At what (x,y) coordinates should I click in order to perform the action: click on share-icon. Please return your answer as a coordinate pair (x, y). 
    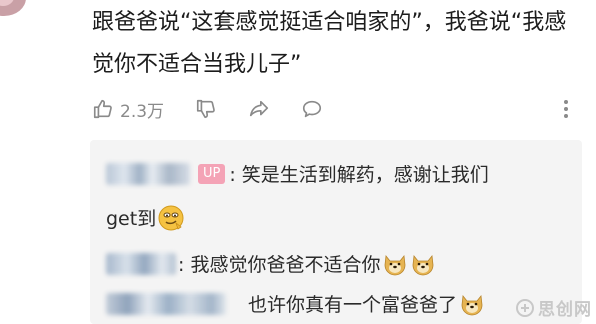
    Looking at the image, I should click on (259, 108).